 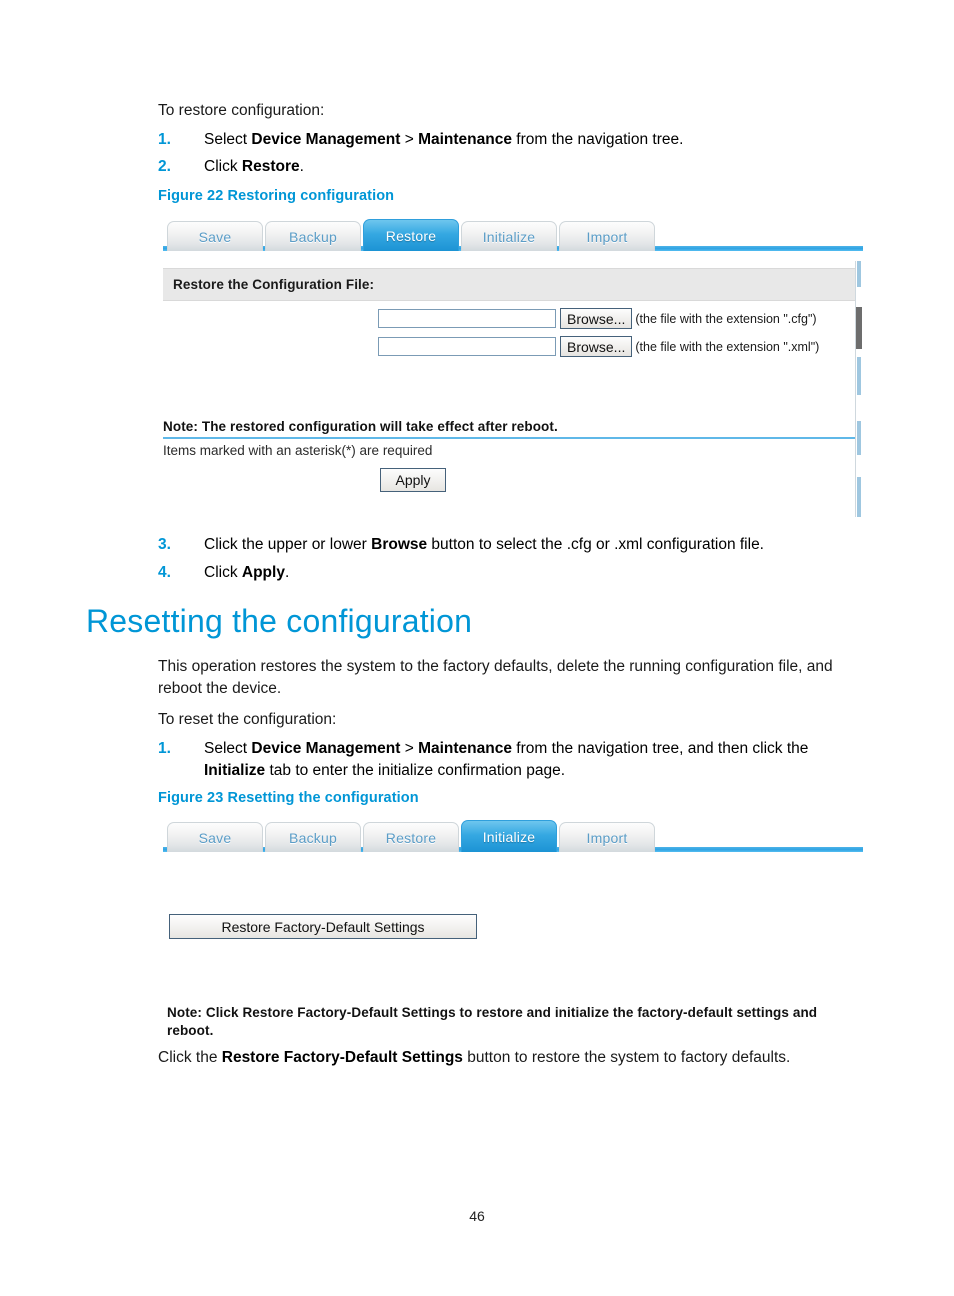 What do you see at coordinates (467, 346) in the screenshot?
I see `xml-file-input` at bounding box center [467, 346].